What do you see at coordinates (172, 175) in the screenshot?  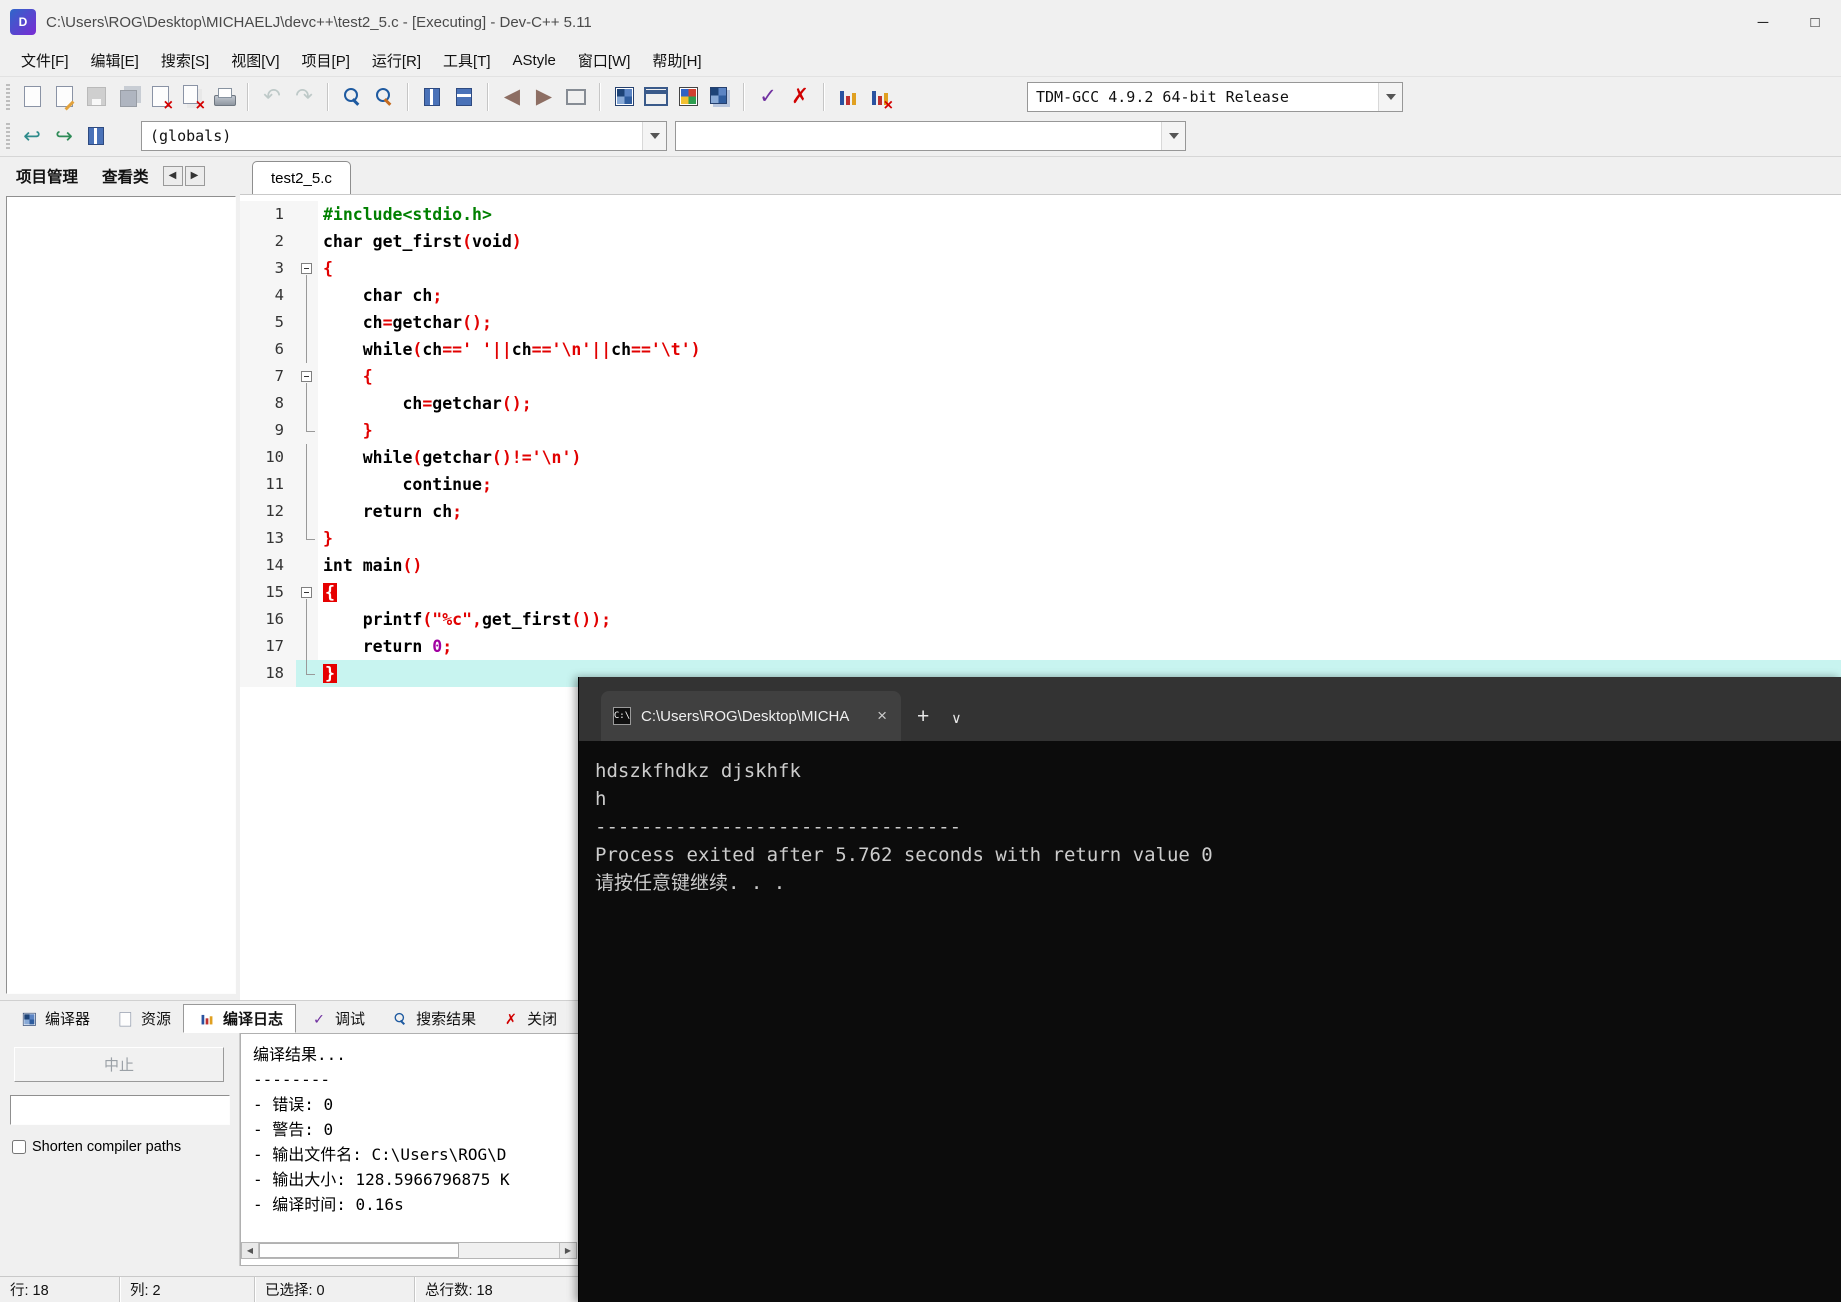 I see `tab-scroll-left-button: ◀` at bounding box center [172, 175].